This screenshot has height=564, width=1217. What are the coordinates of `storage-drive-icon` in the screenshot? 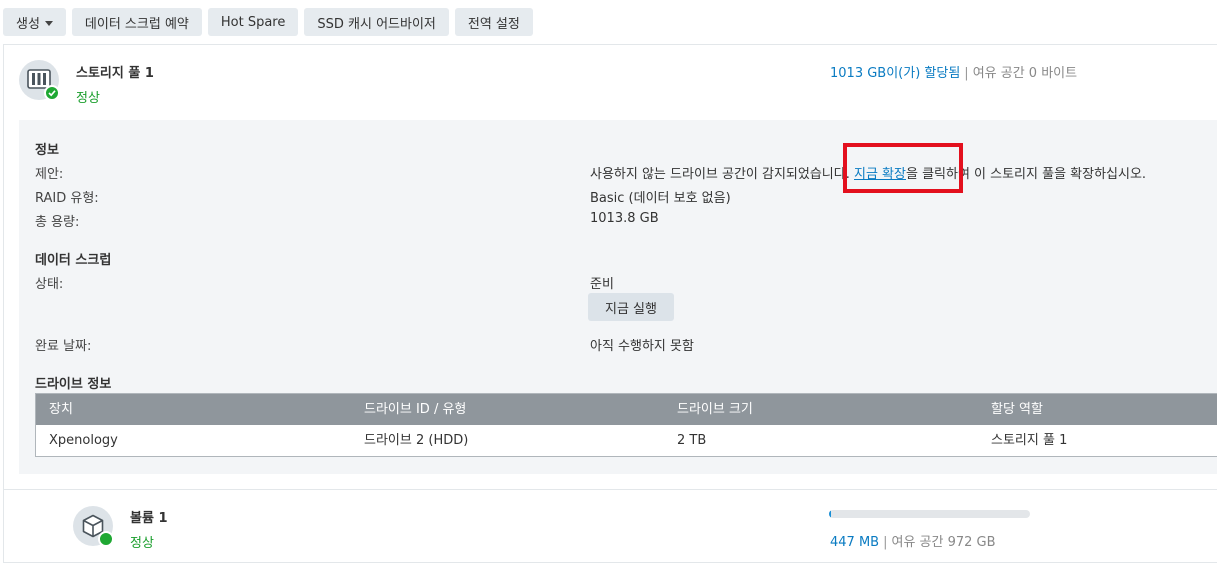 It's located at (39, 80).